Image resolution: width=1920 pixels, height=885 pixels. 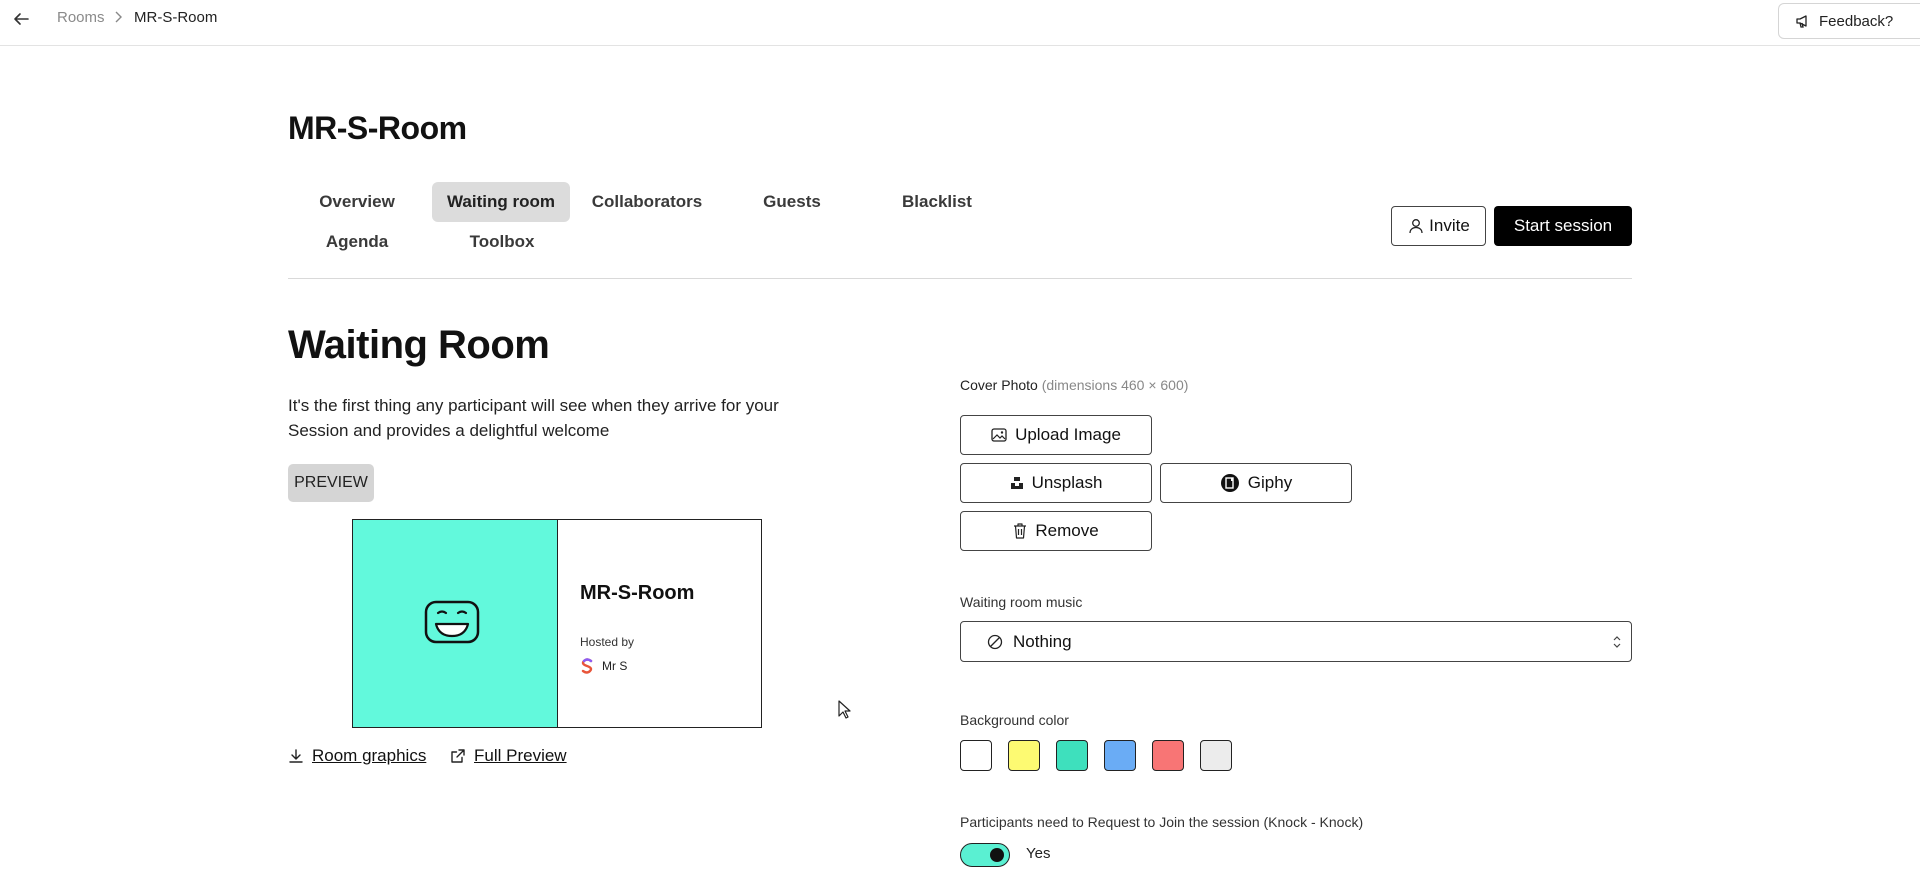 What do you see at coordinates (1801, 21) in the screenshot?
I see `megaphone-icon` at bounding box center [1801, 21].